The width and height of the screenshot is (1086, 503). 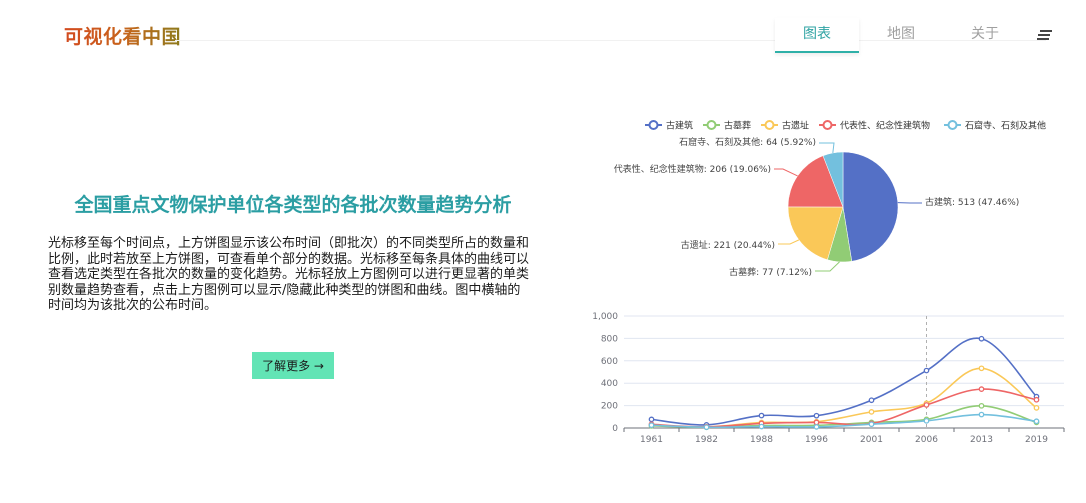 I want to click on site-logo: 可视化看中国, so click(x=122, y=35).